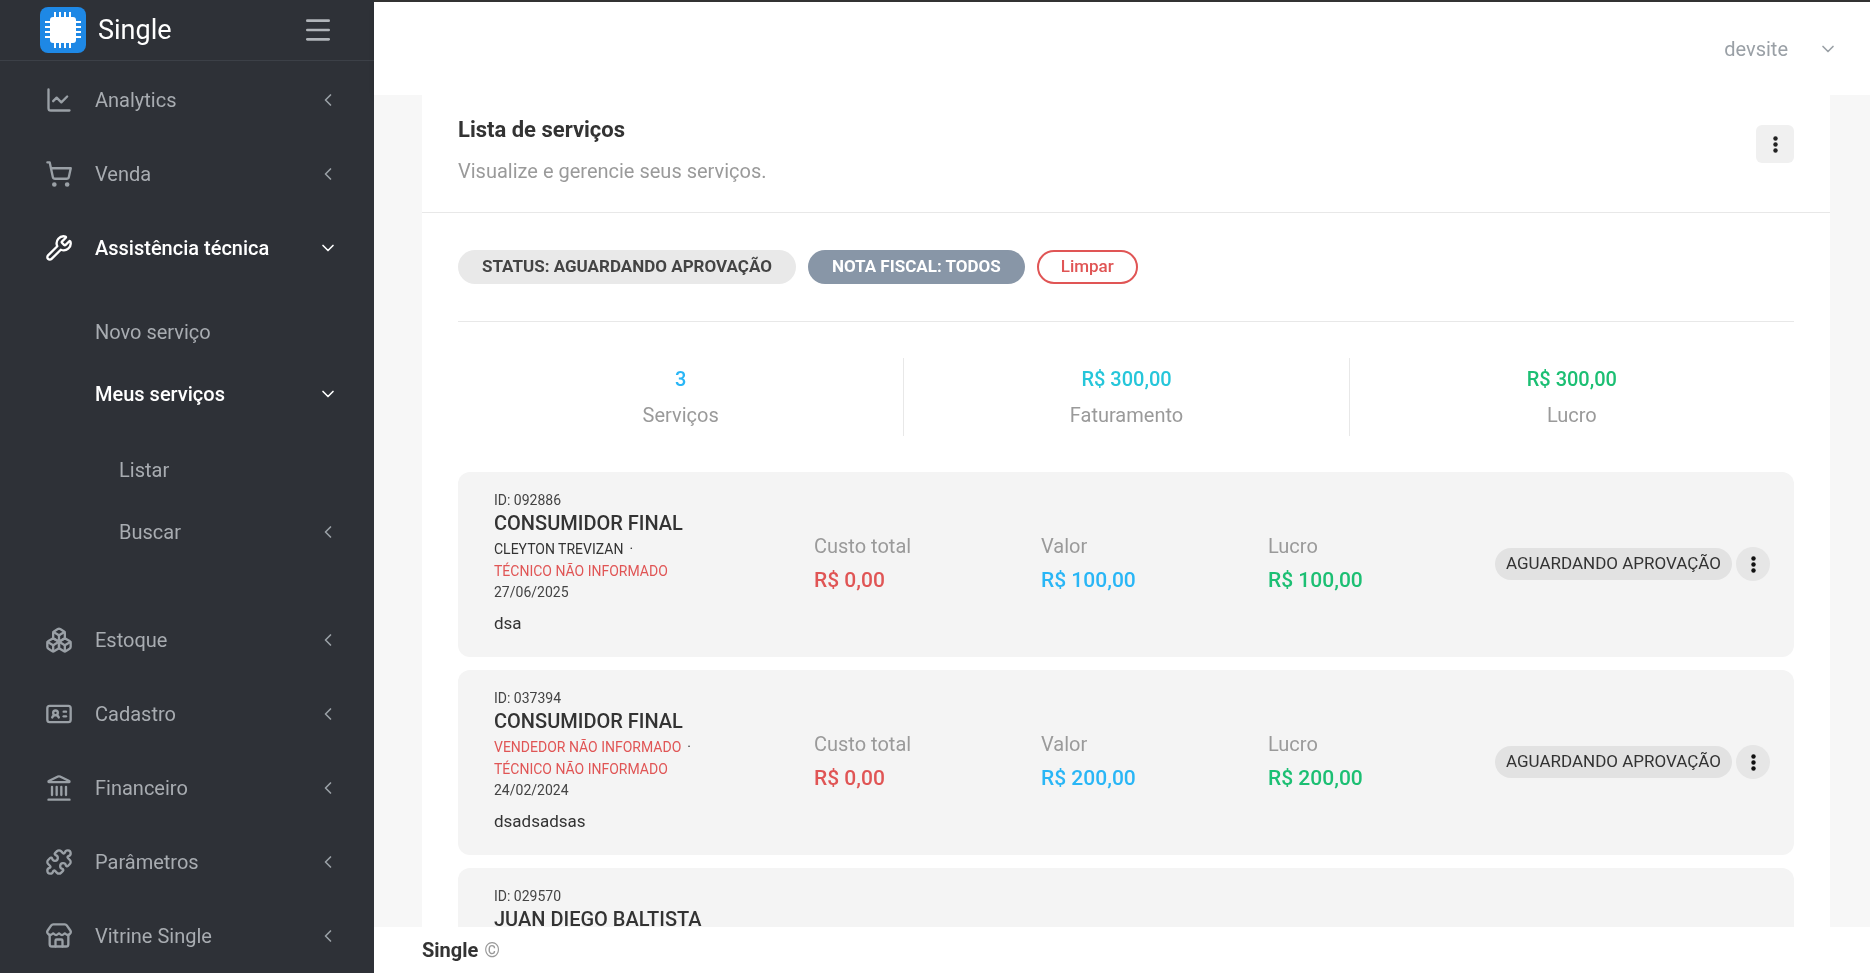 The width and height of the screenshot is (1870, 973). I want to click on chip-logo-icon, so click(63, 30).